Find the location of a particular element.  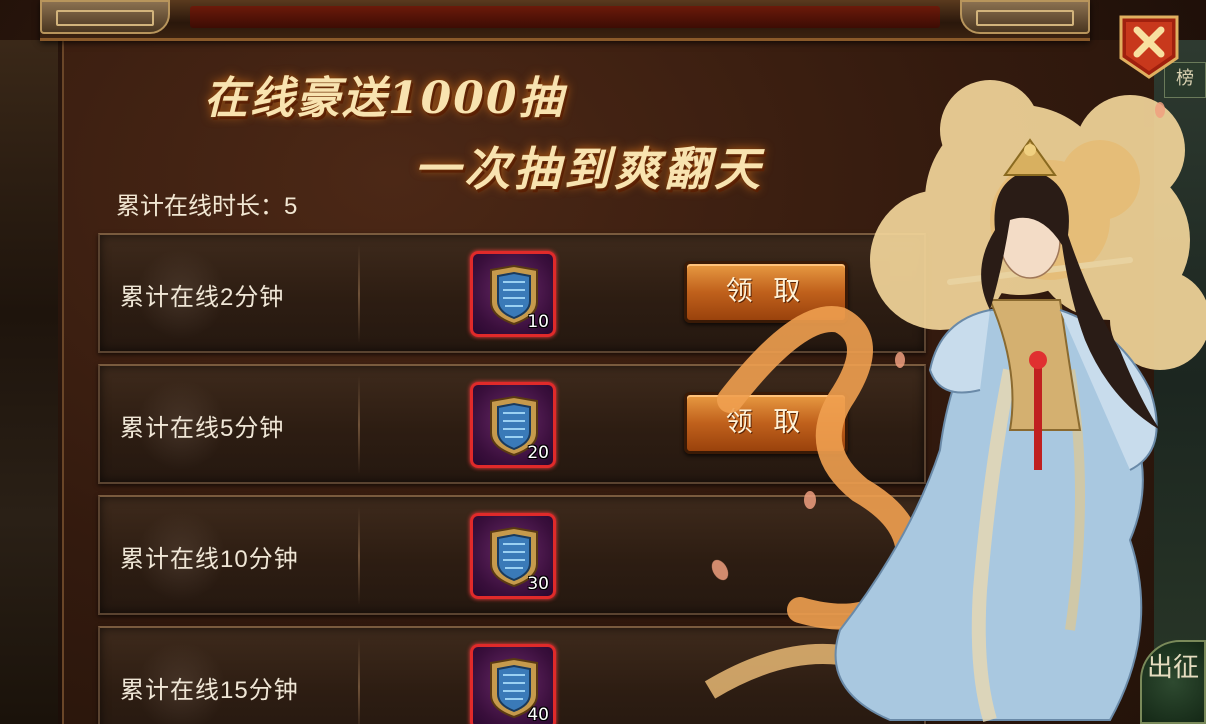

reward-item-slot: 40 is located at coordinates (513, 684).